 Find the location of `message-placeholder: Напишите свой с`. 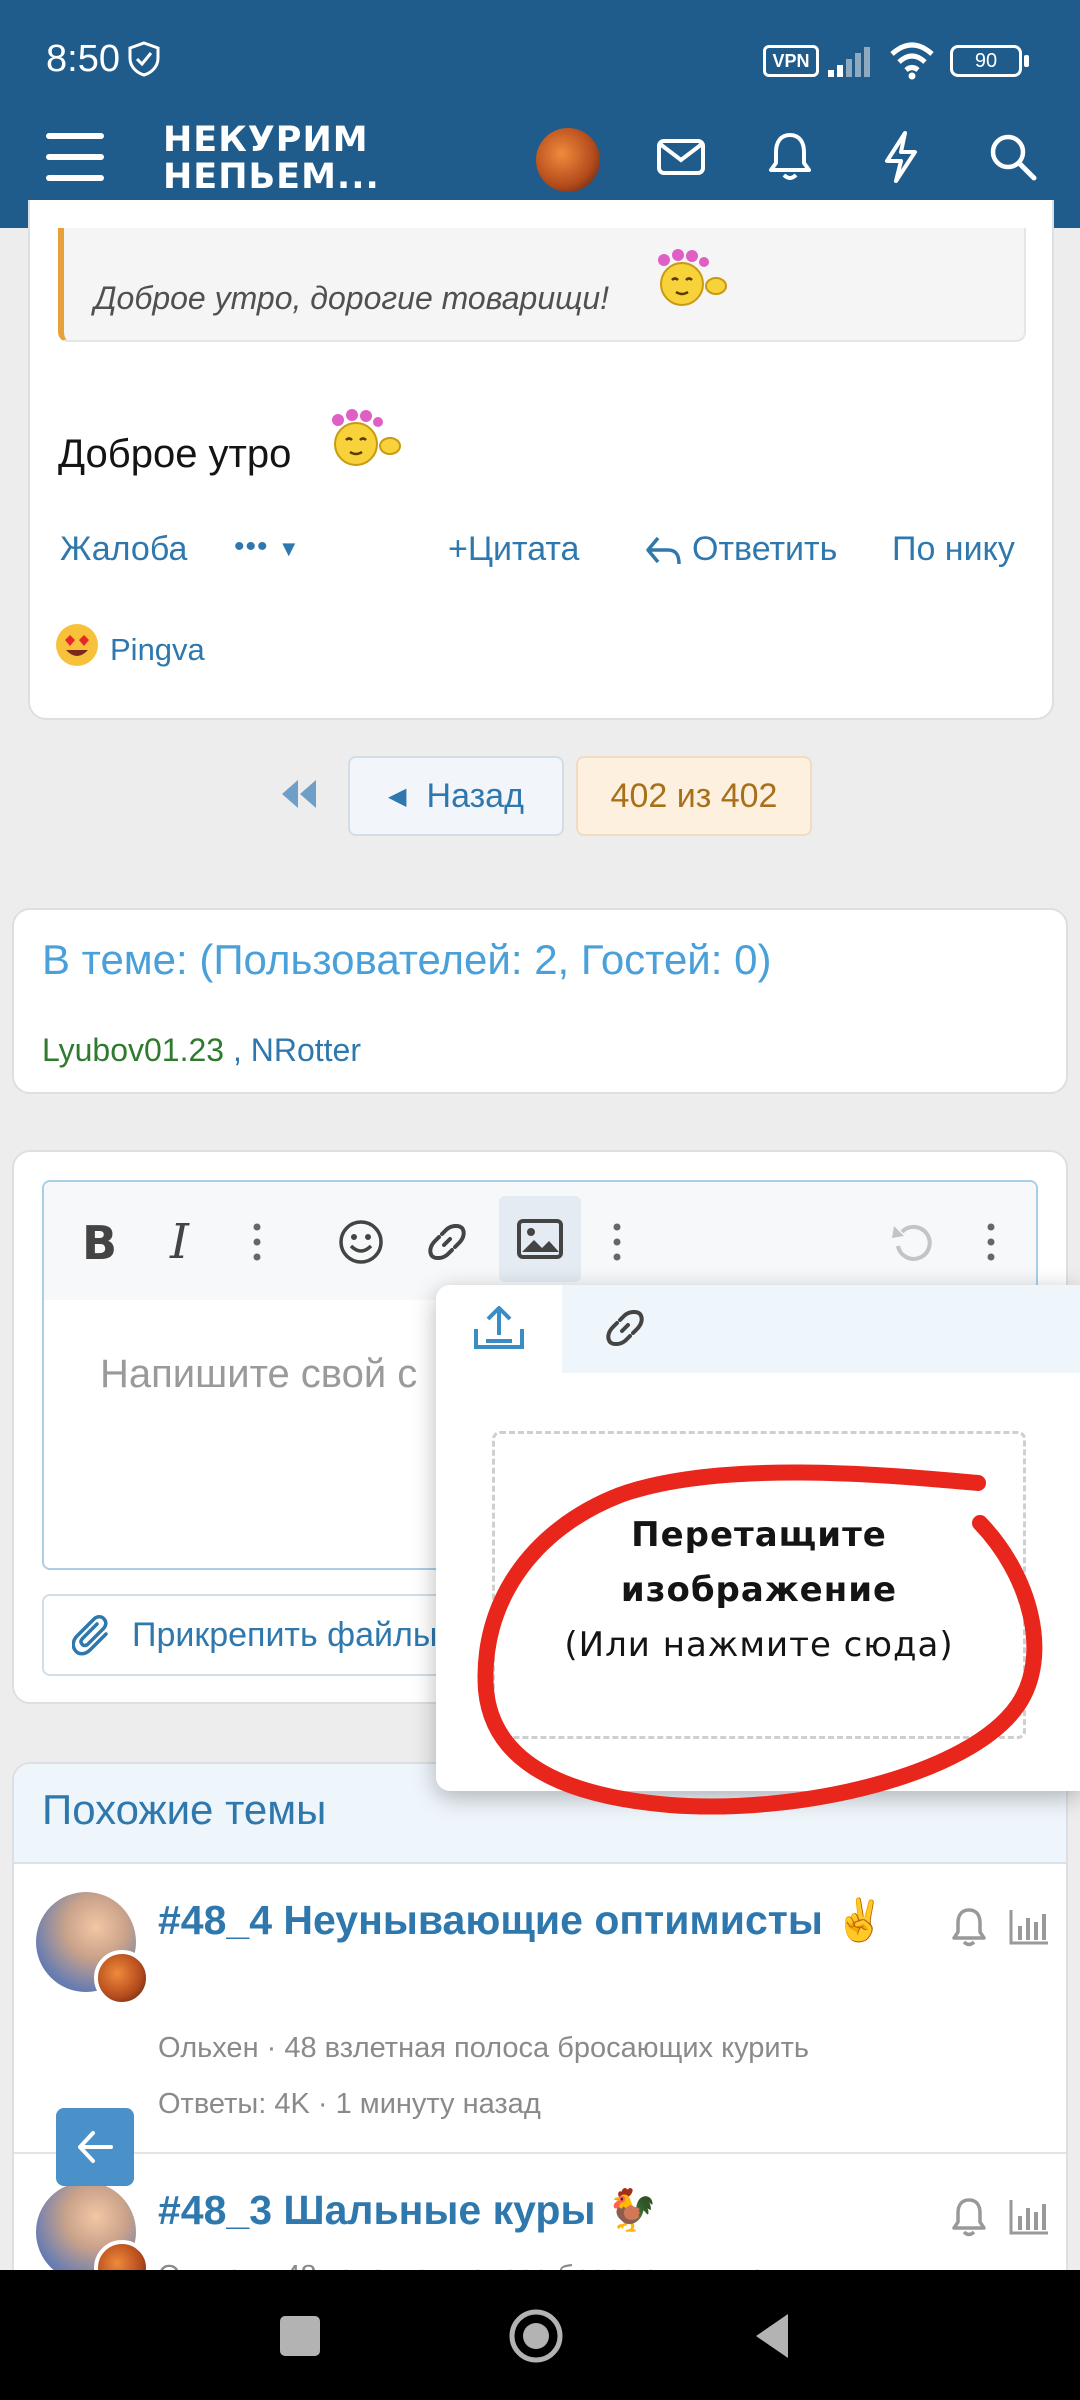

message-placeholder: Напишите свой с is located at coordinates (259, 1374).